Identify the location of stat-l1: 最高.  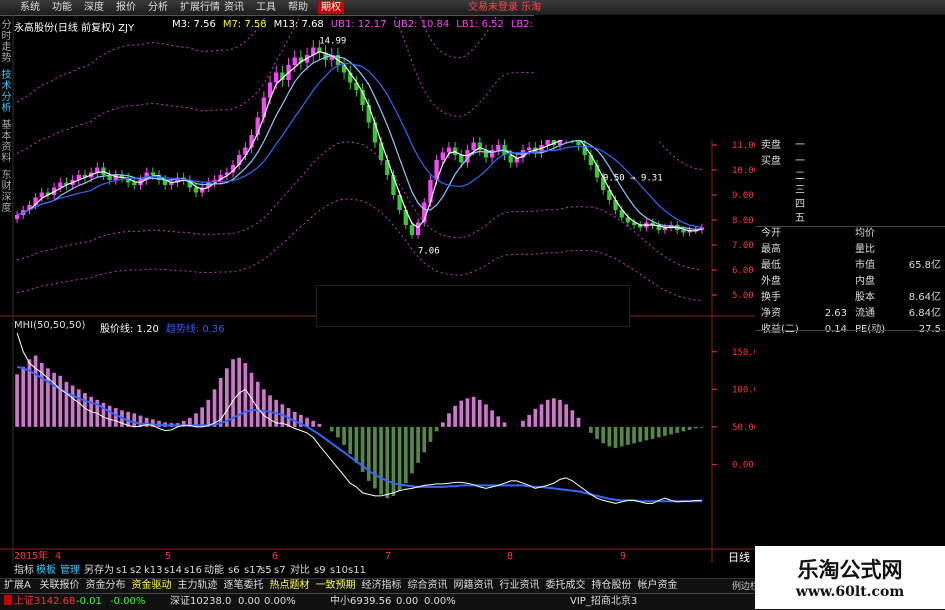
(771, 249).